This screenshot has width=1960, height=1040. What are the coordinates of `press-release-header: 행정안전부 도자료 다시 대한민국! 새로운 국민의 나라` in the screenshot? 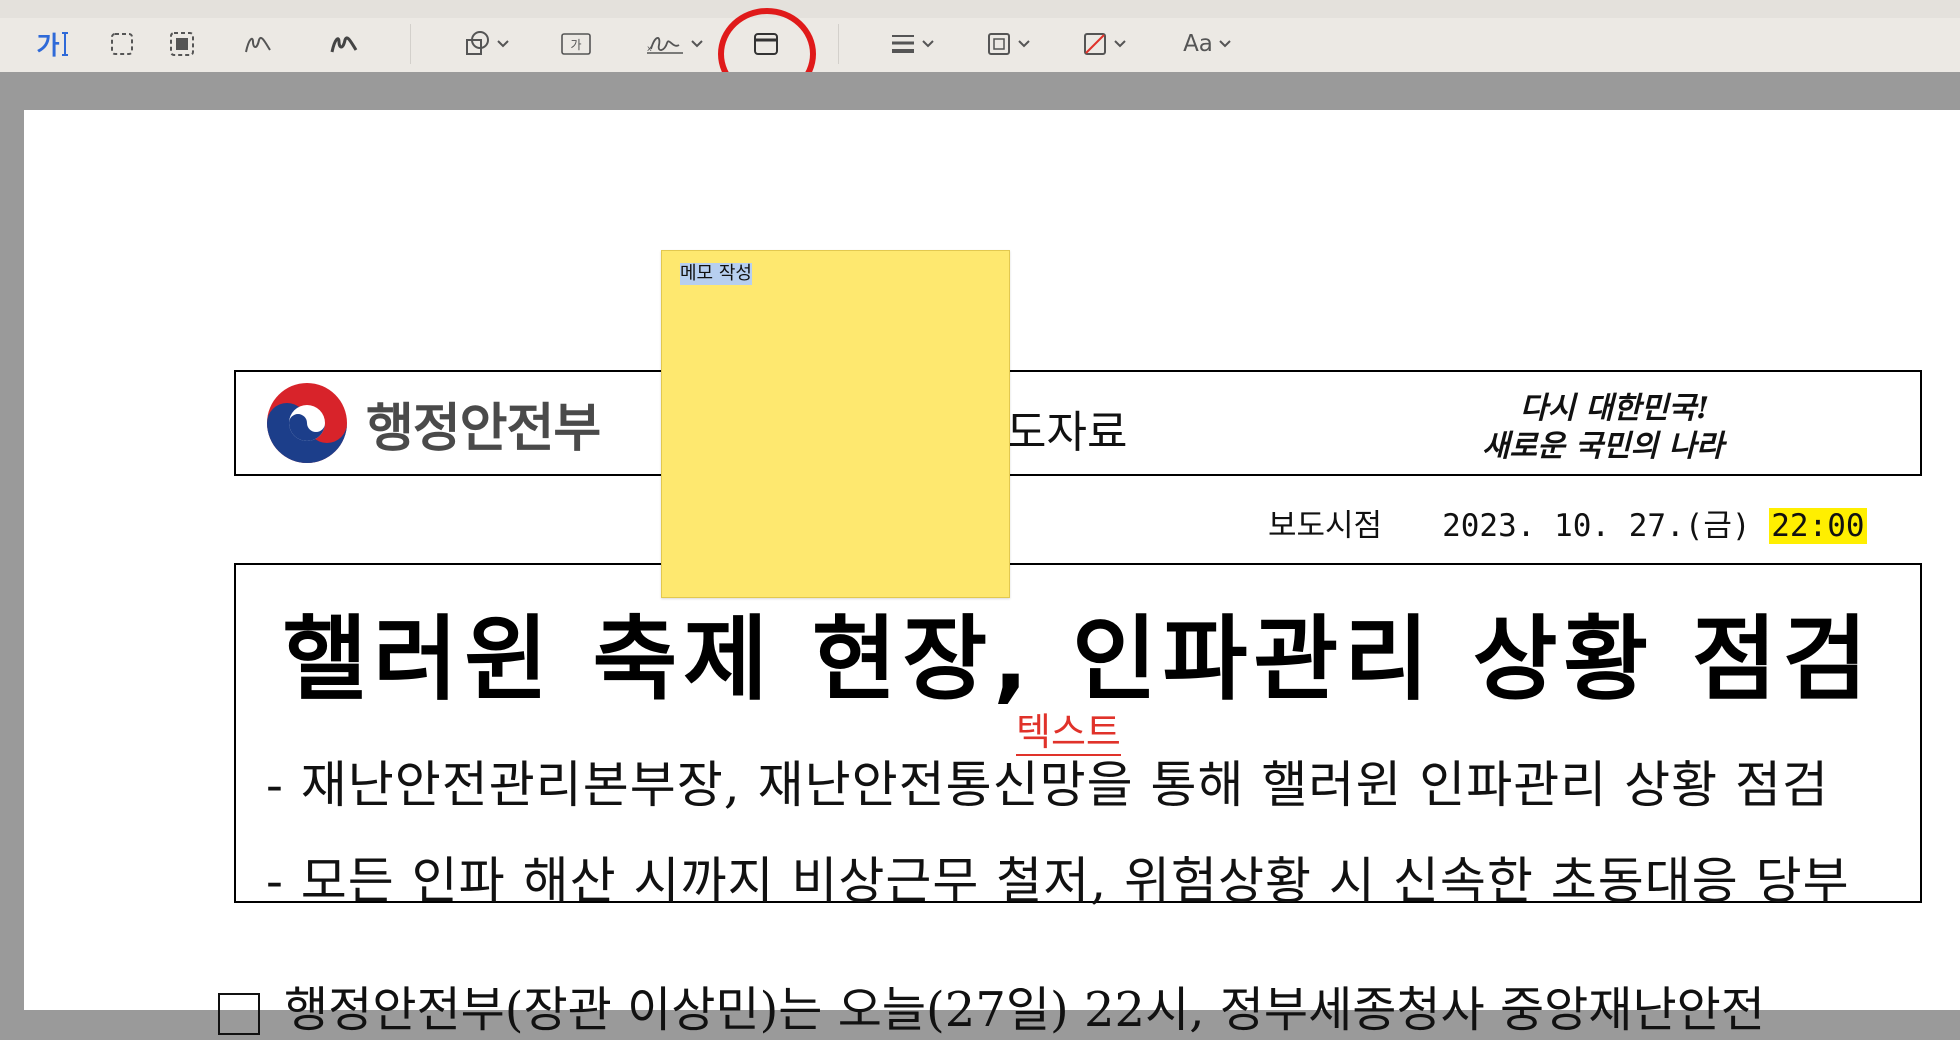 It's located at (1078, 423).